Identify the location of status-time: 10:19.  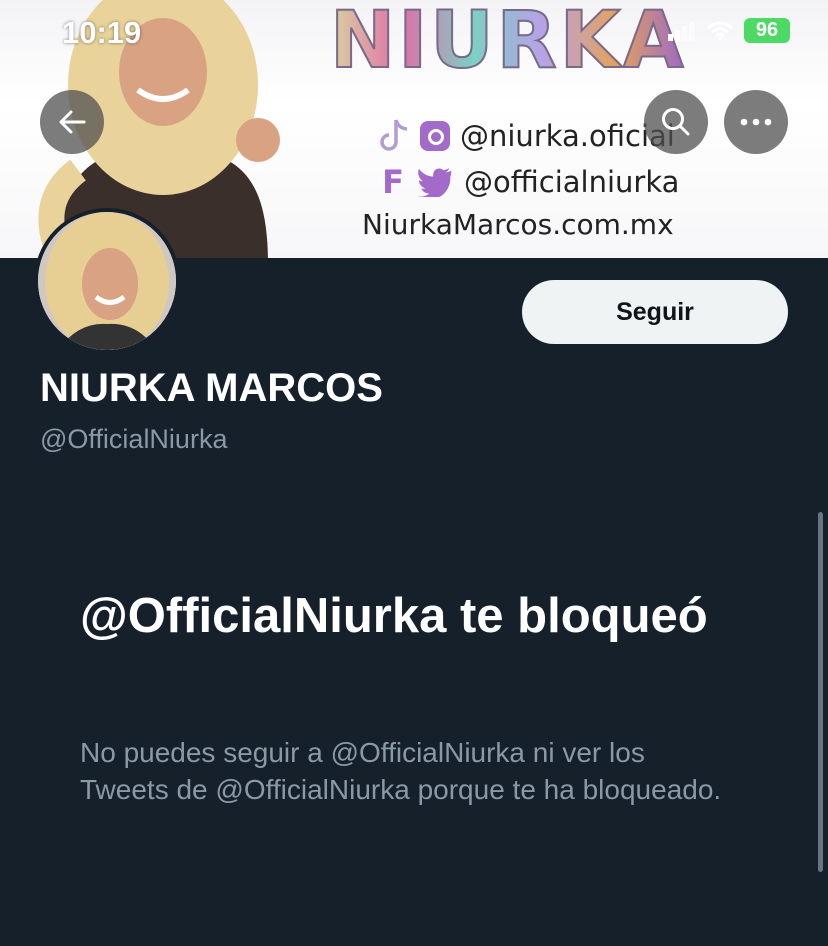
(102, 32).